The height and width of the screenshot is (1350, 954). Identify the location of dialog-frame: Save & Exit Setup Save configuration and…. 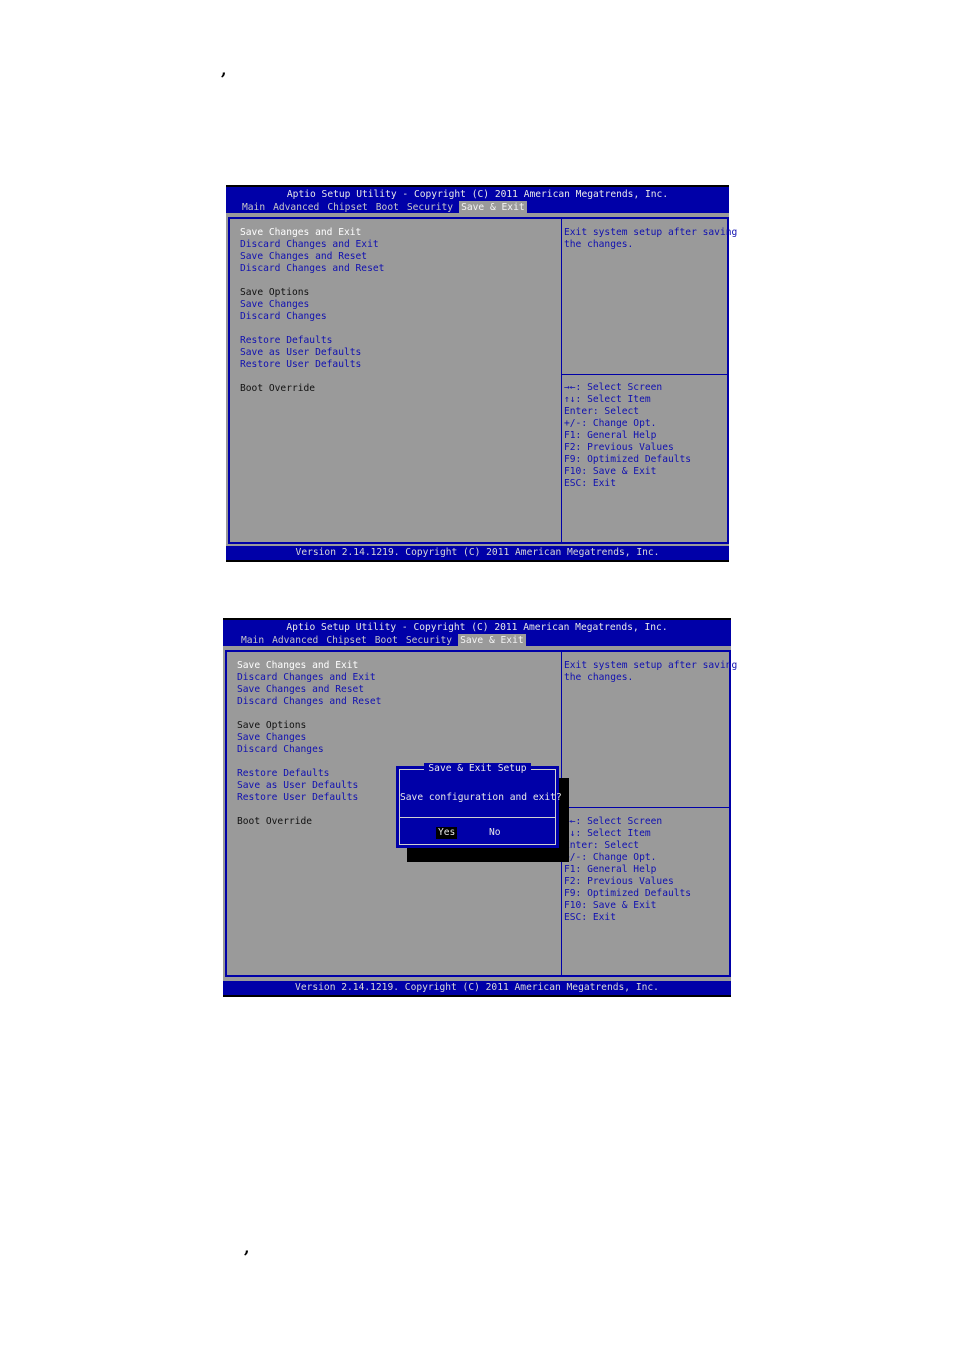
(480, 804).